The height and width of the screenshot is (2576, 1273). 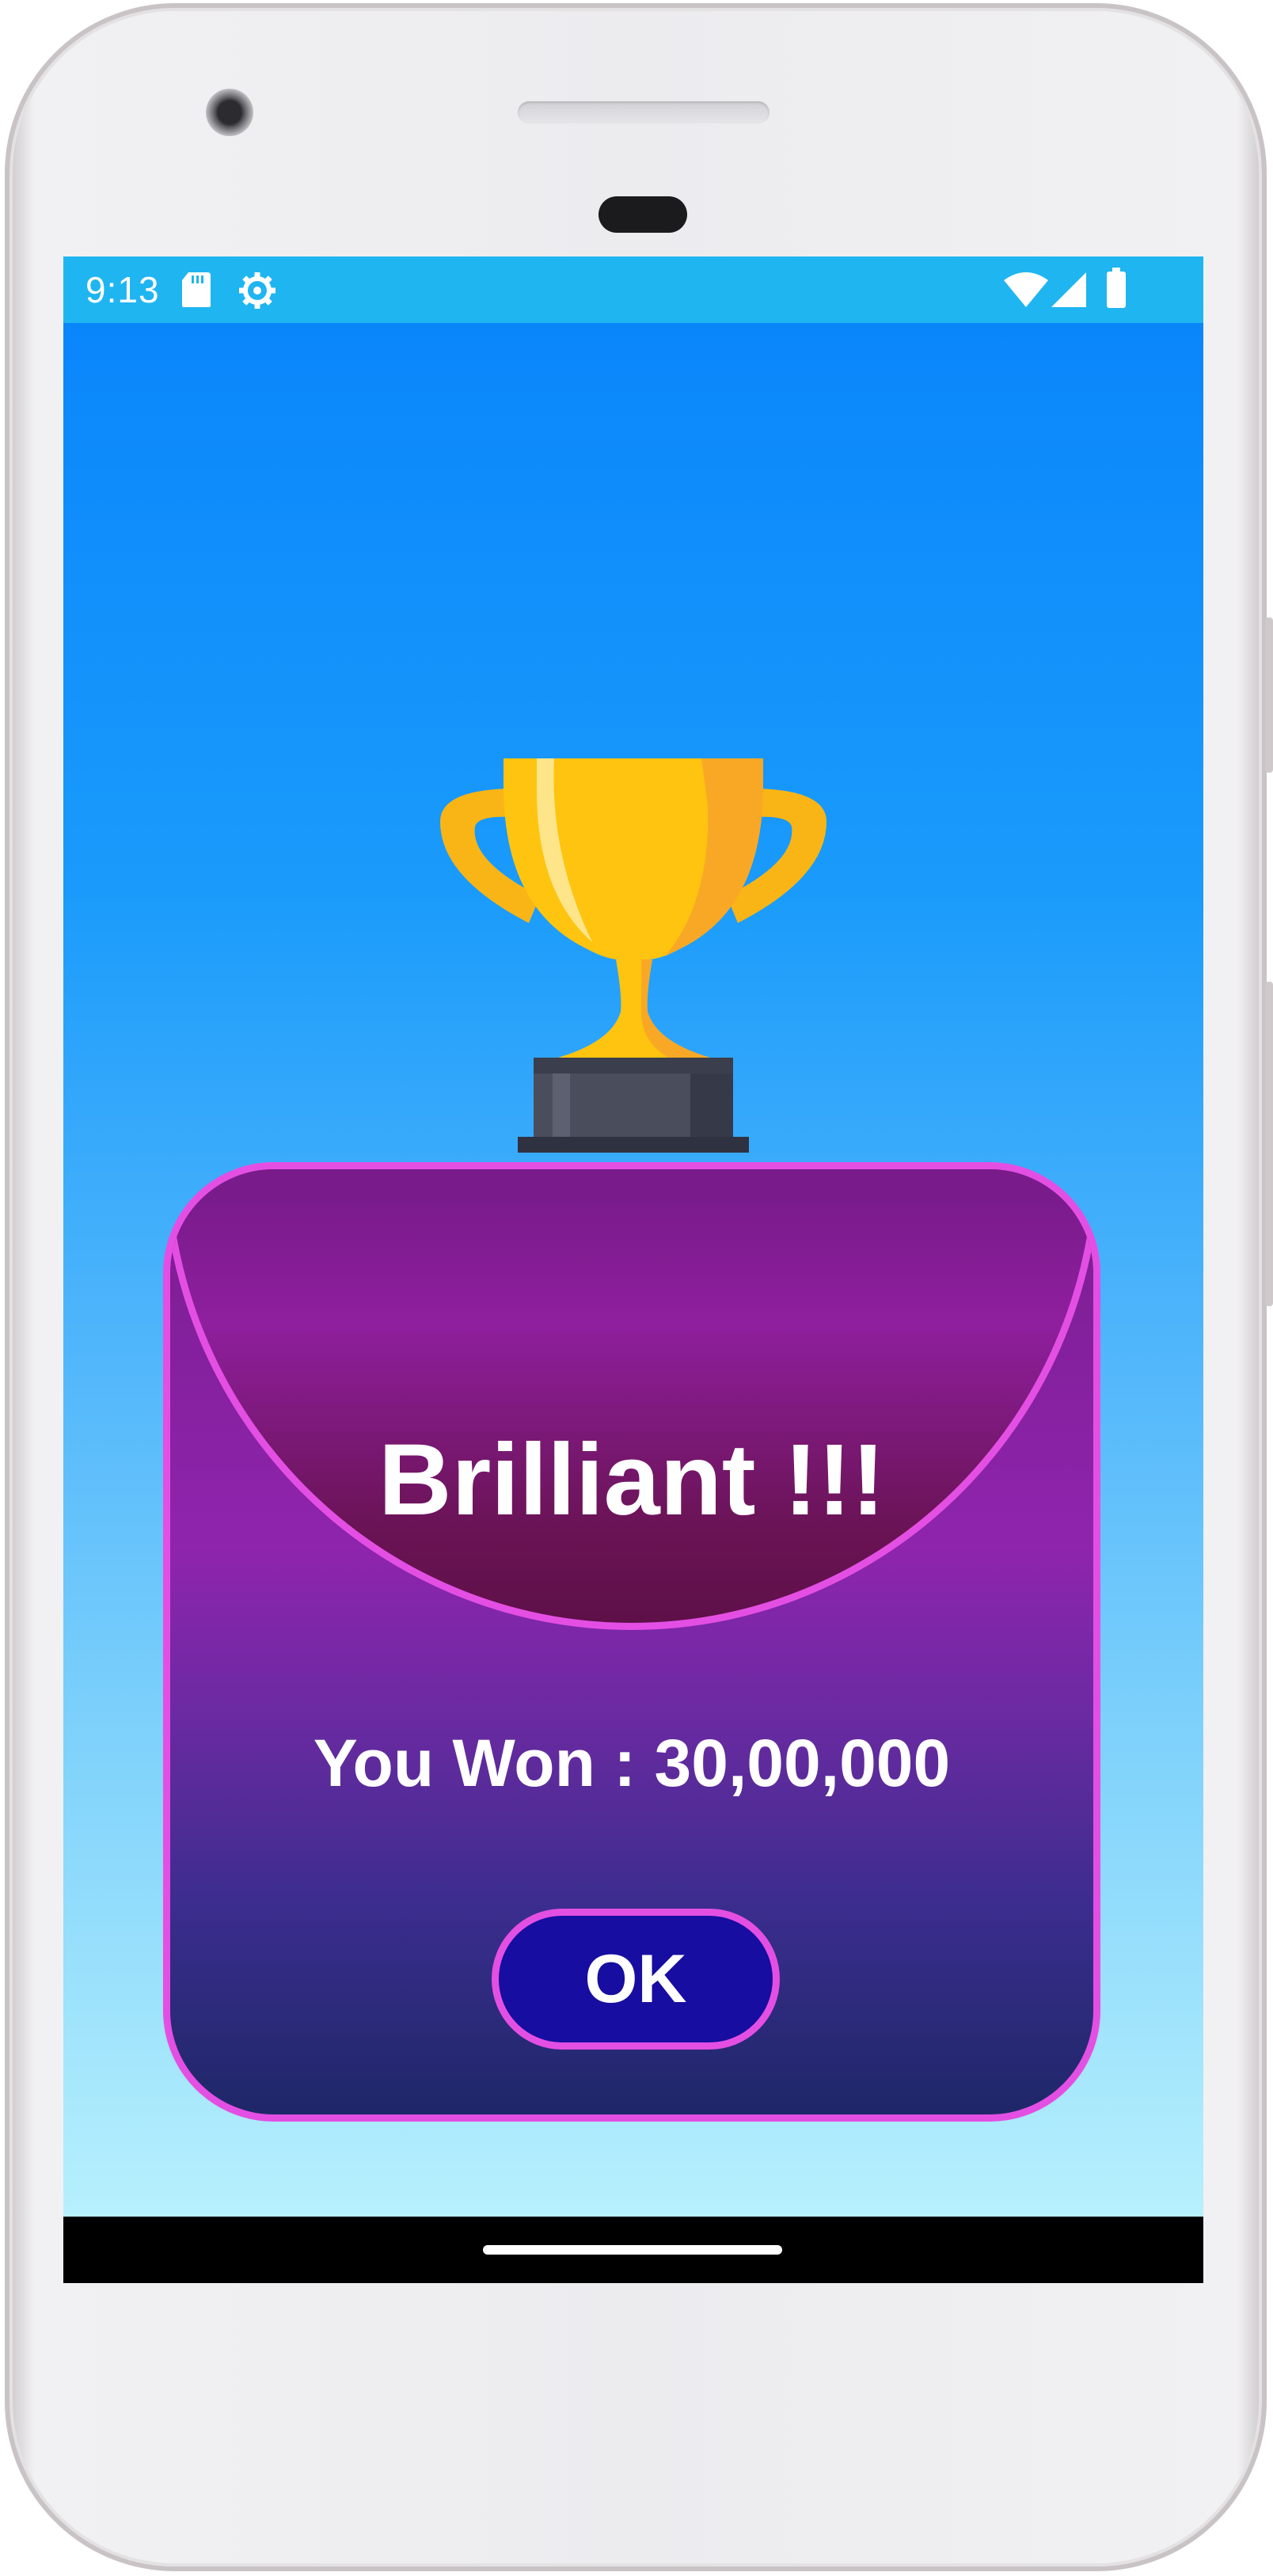 I want to click on power-button, so click(x=1269, y=695).